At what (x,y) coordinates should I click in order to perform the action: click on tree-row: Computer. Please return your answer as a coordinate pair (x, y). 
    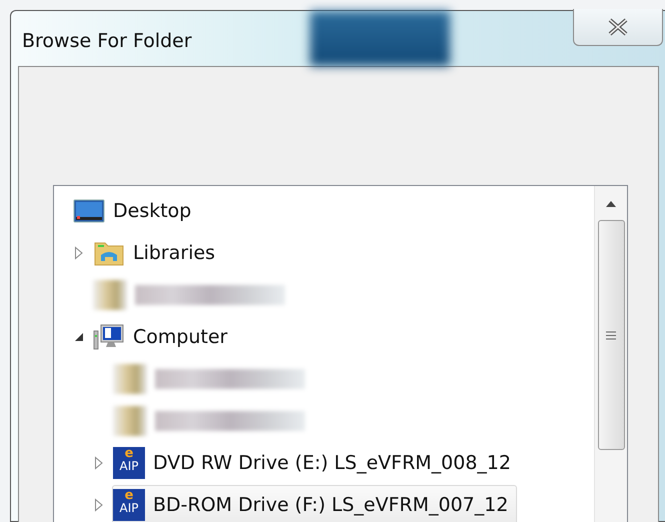
    Looking at the image, I should click on (164, 337).